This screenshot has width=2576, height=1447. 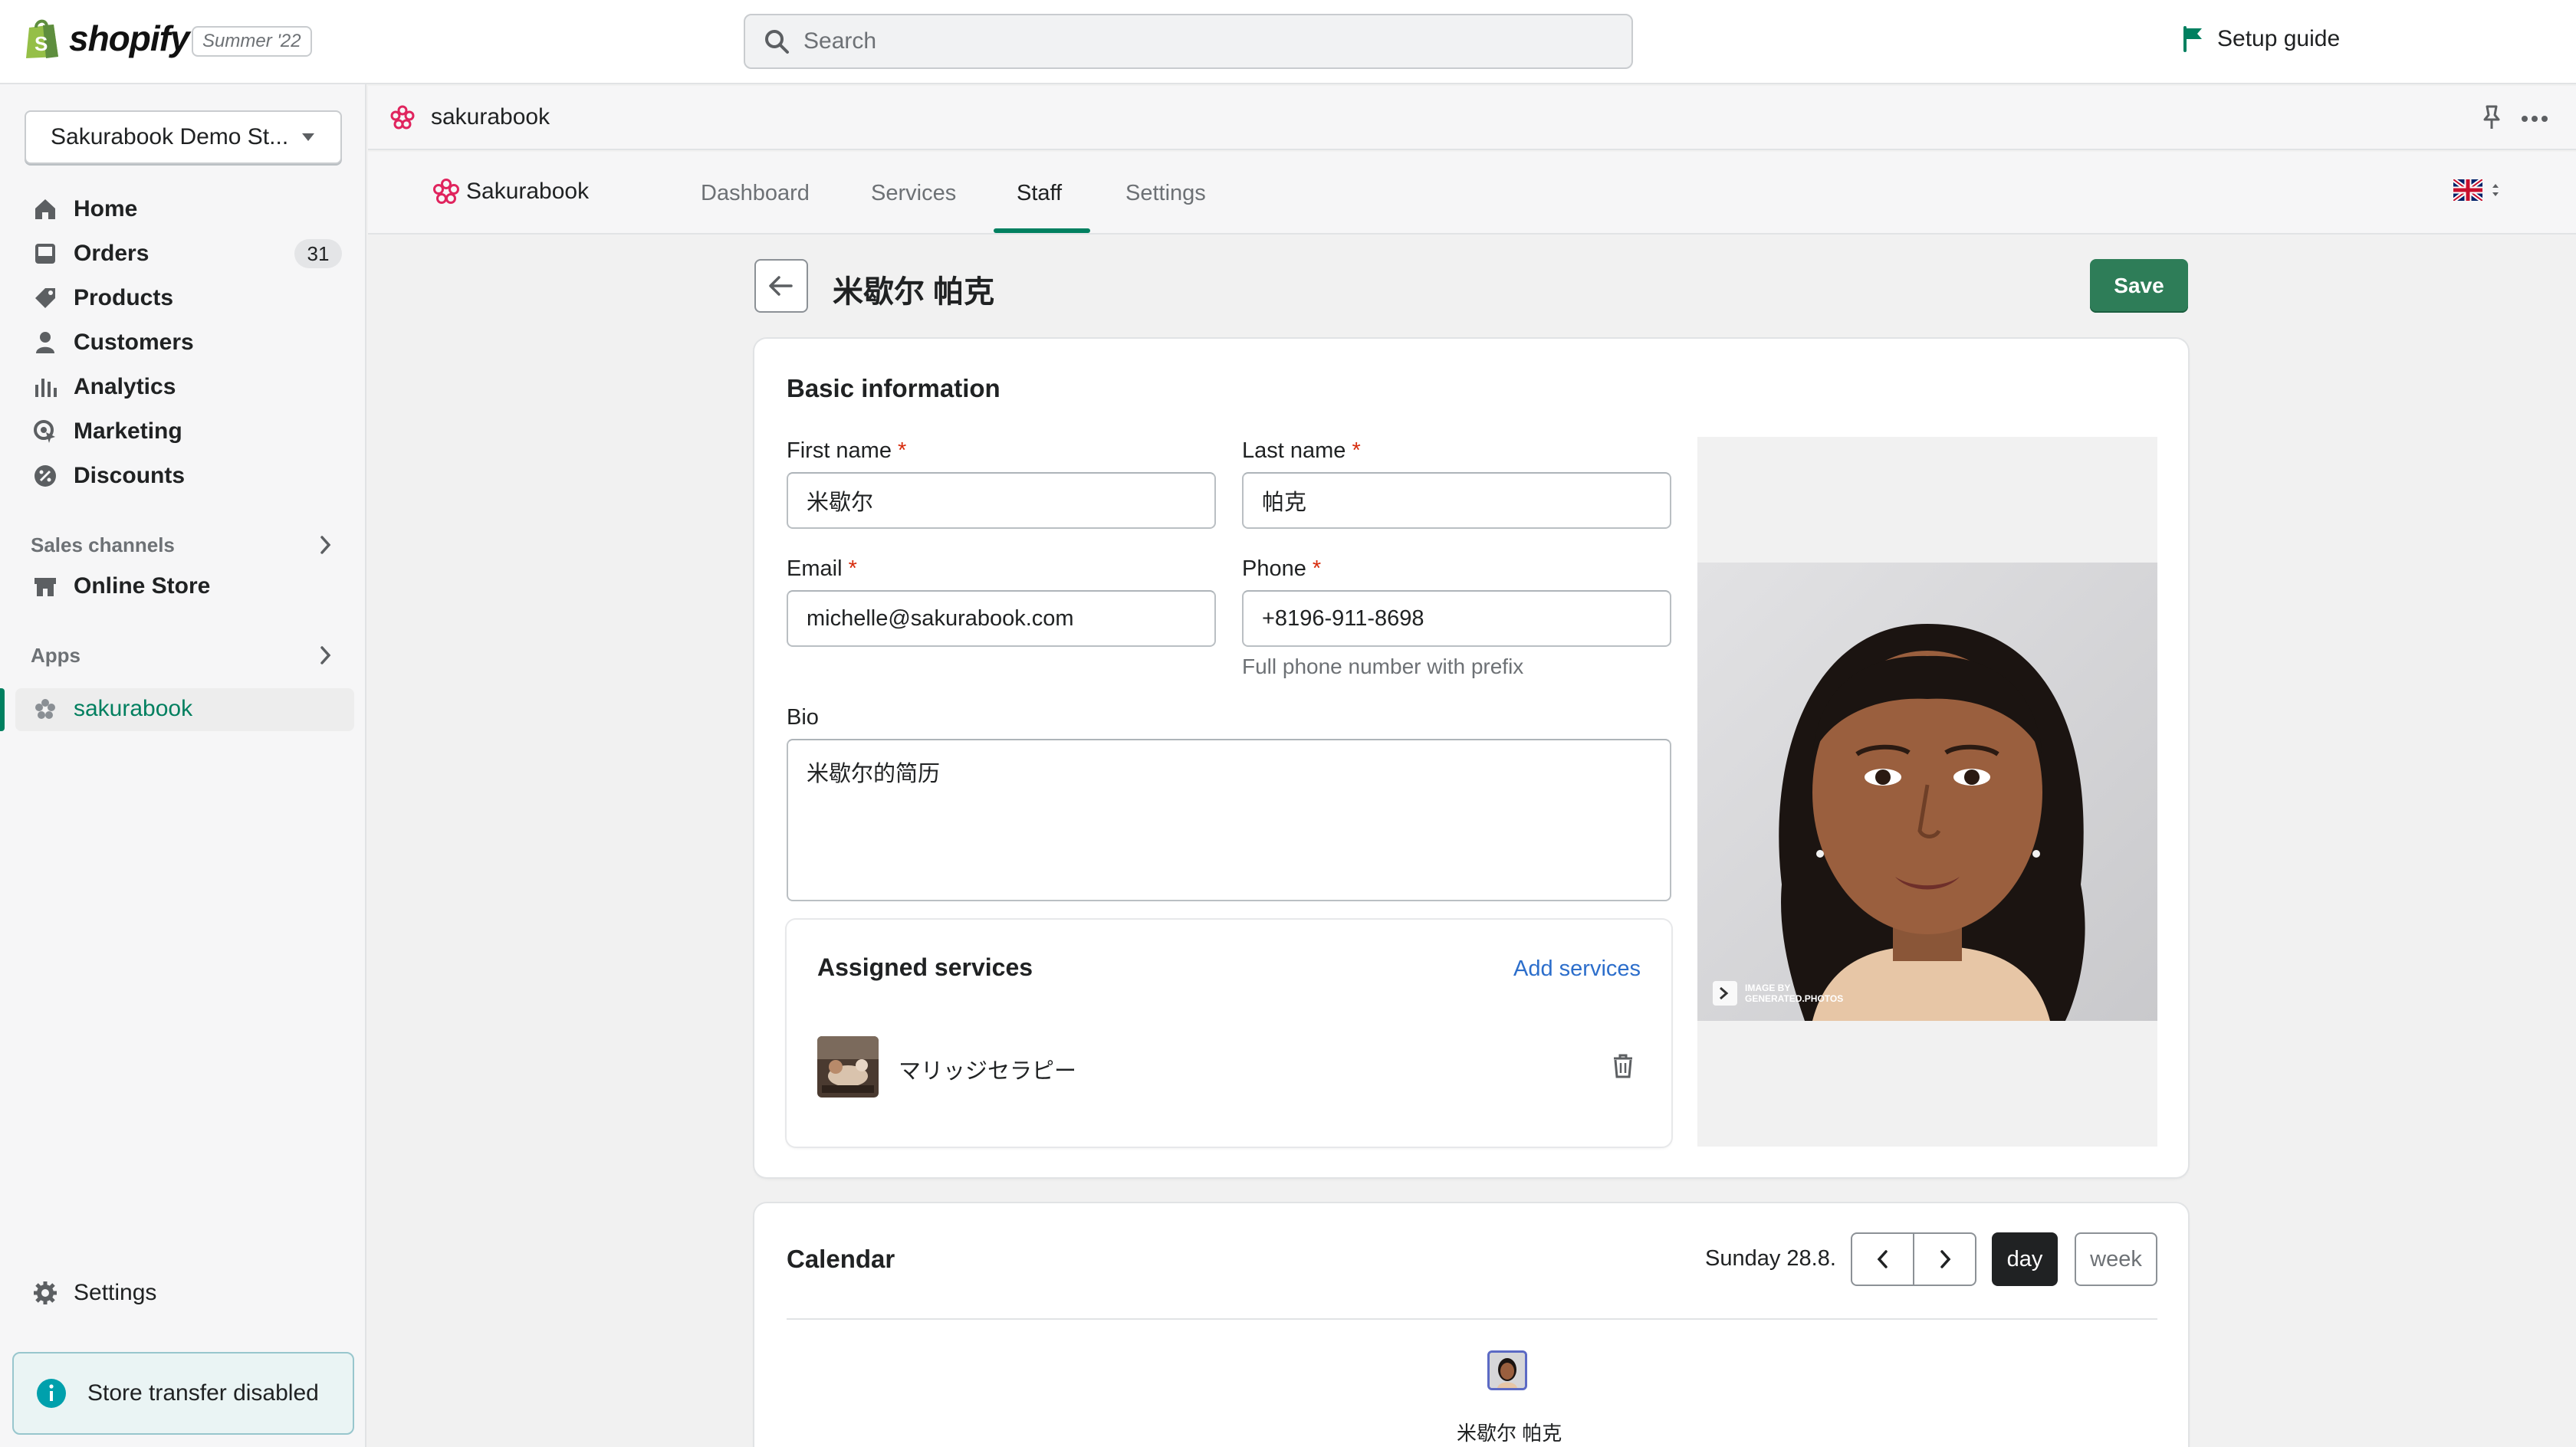 What do you see at coordinates (113, 343) in the screenshot?
I see `sidebar-item-customers: Customers` at bounding box center [113, 343].